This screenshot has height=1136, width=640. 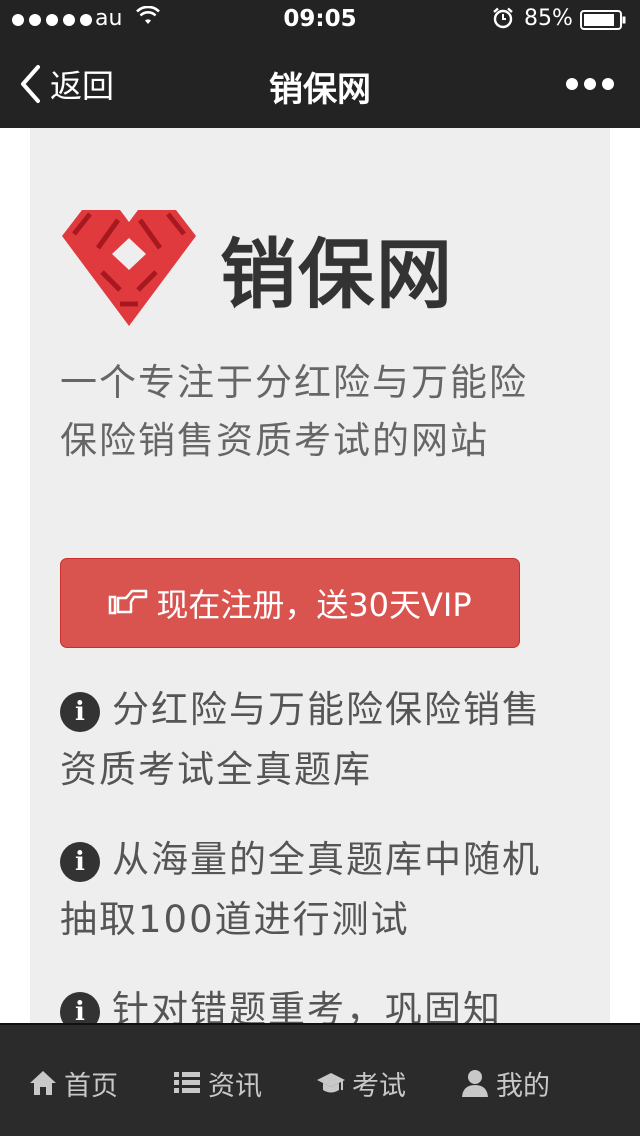 I want to click on page-title: 销保网, so click(x=320, y=90).